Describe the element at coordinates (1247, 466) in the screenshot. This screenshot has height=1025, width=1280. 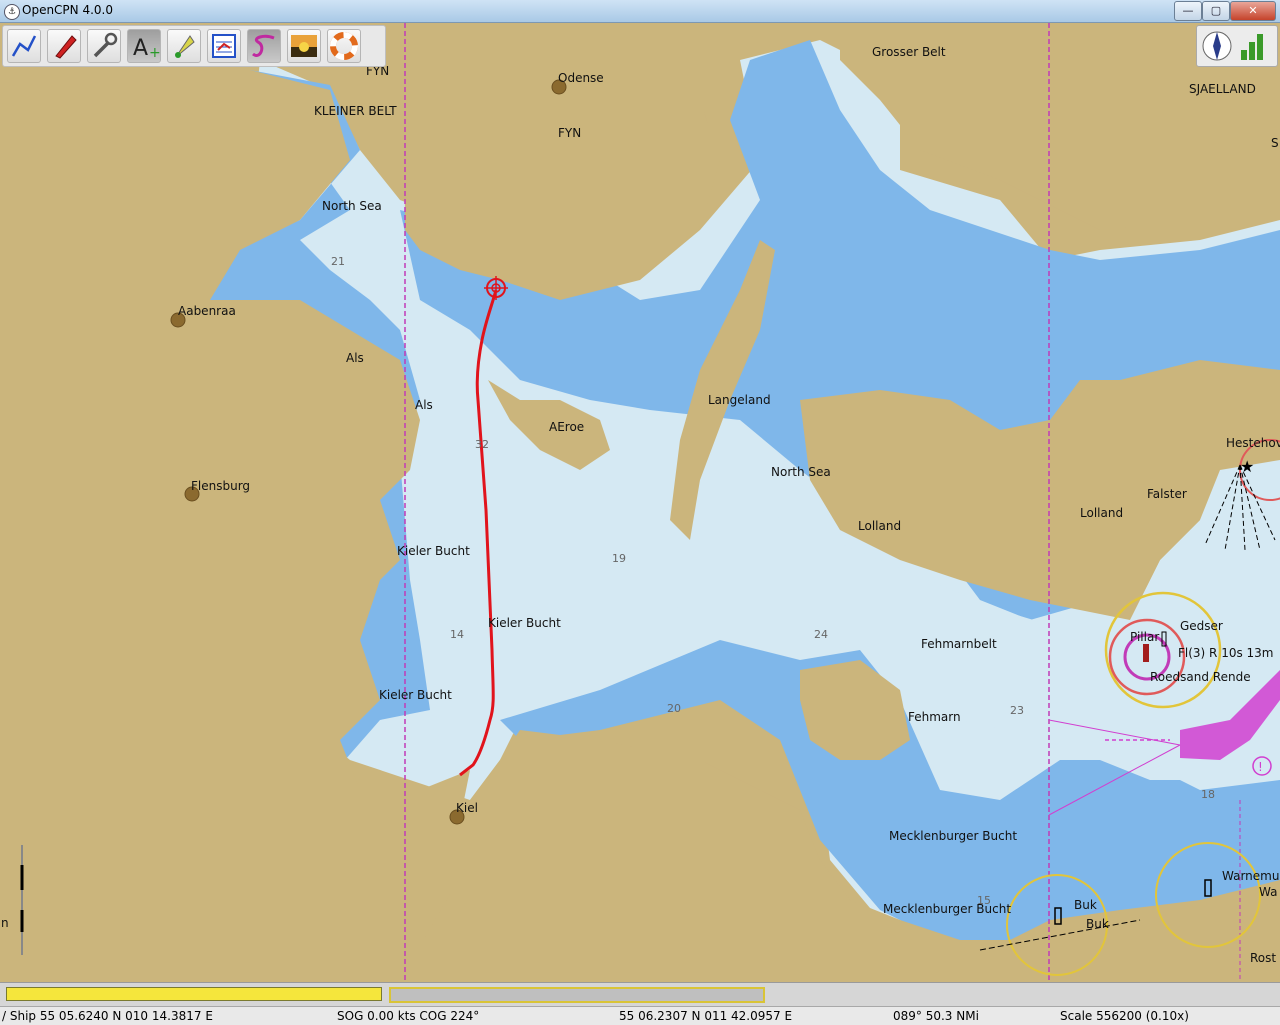
I see `light-star-icon: ★` at that location.